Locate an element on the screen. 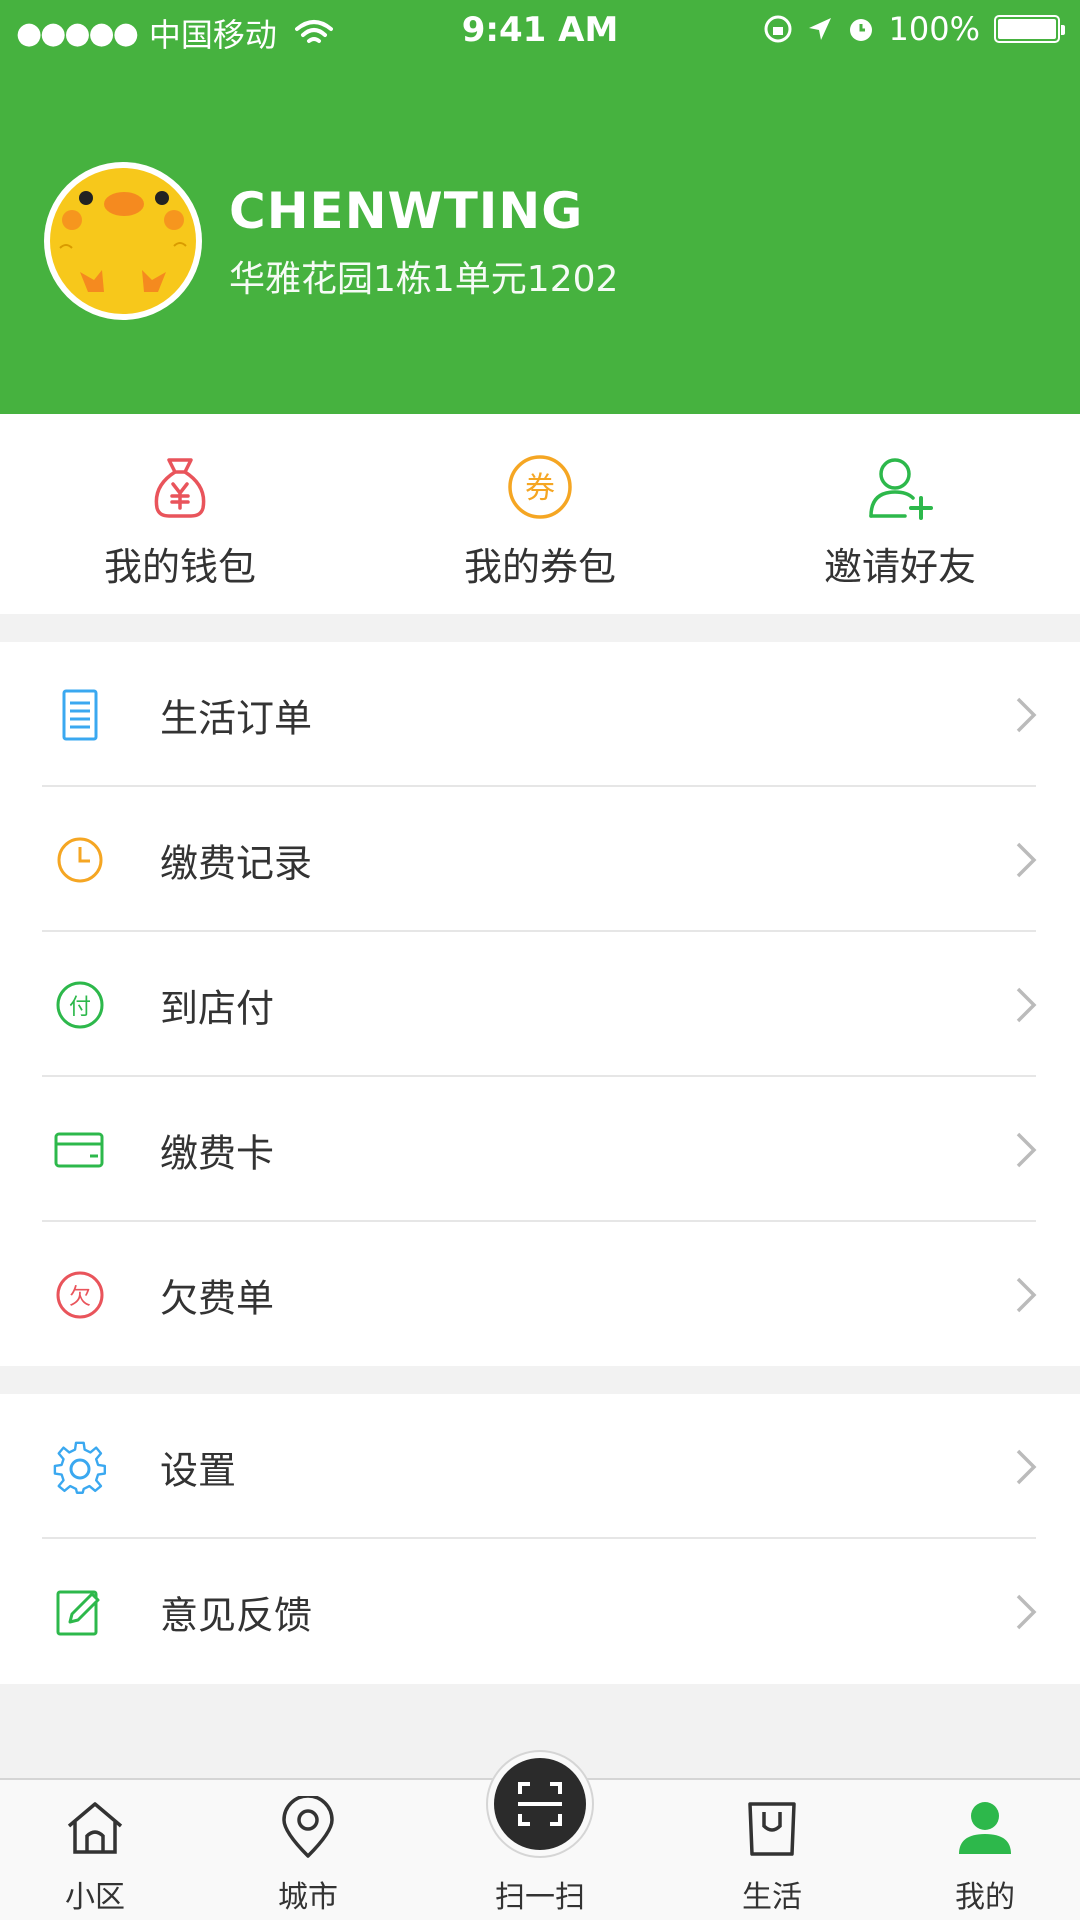 This screenshot has width=1080, height=1920. coupon-button: 券 我的券包 is located at coordinates (540, 514).